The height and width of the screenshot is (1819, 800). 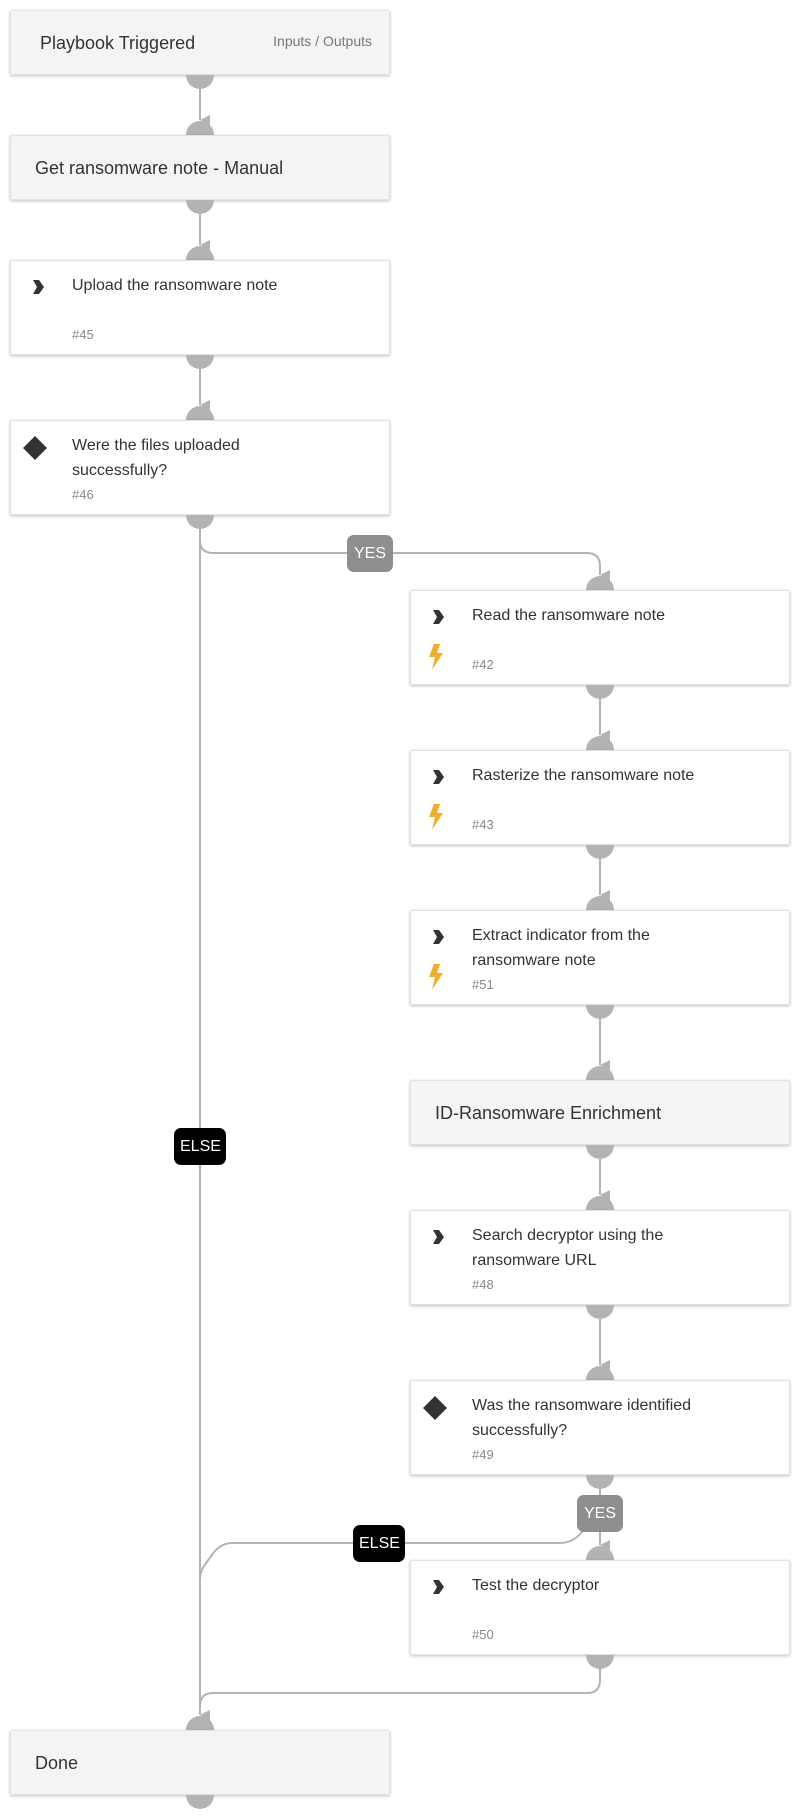 I want to click on task-node-43: Rasterize the ransomware note #43, so click(x=600, y=797).